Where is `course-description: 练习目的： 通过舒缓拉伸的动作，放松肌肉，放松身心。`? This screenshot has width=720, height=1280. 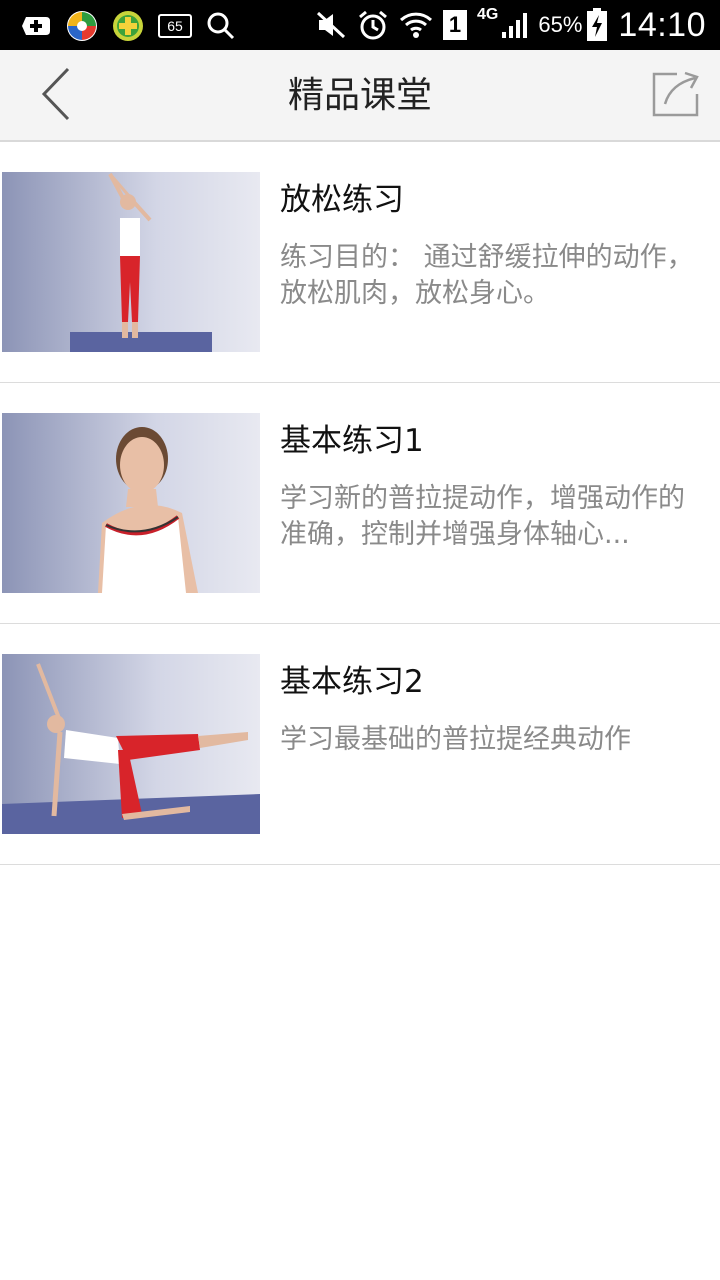 course-description: 练习目的： 通过舒缓拉伸的动作，放松肌肉，放松身心。 is located at coordinates (487, 275).